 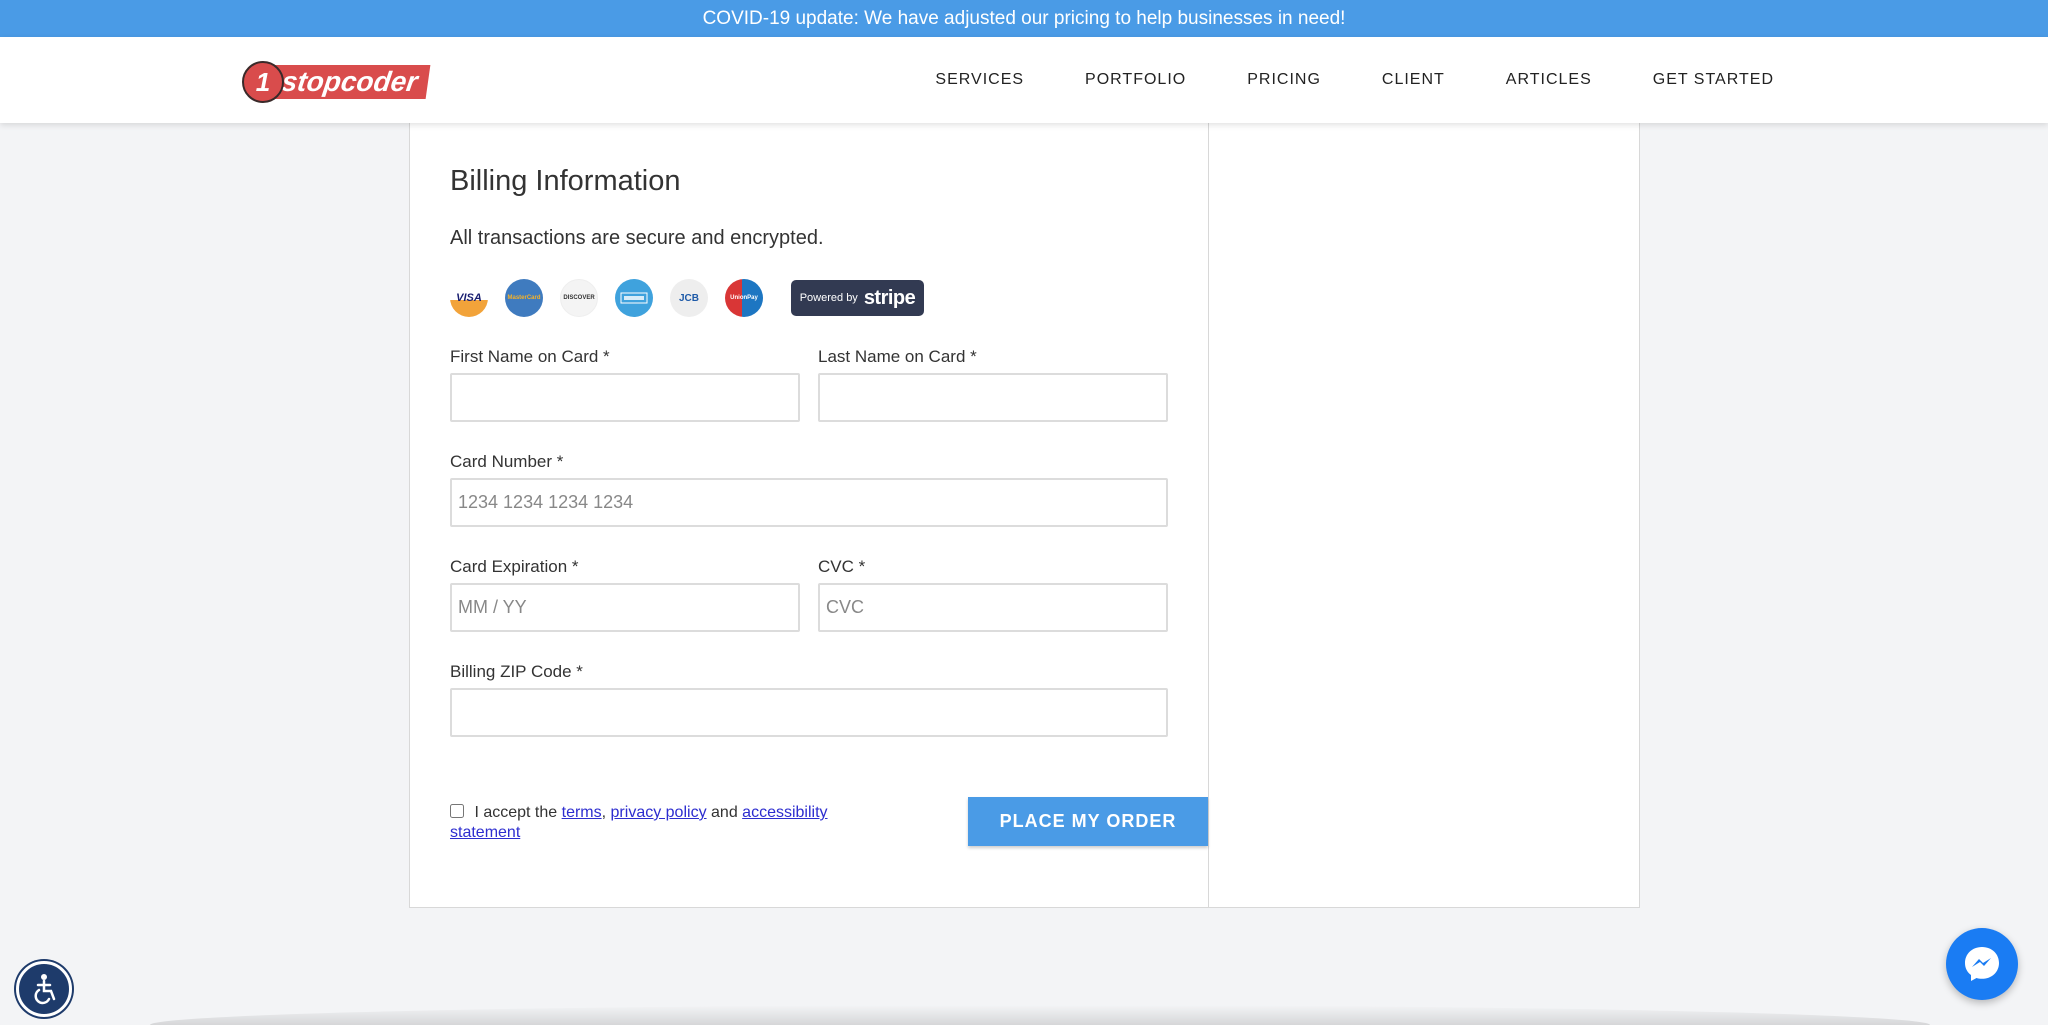 I want to click on logo: stopcoder 1, so click(x=336, y=82).